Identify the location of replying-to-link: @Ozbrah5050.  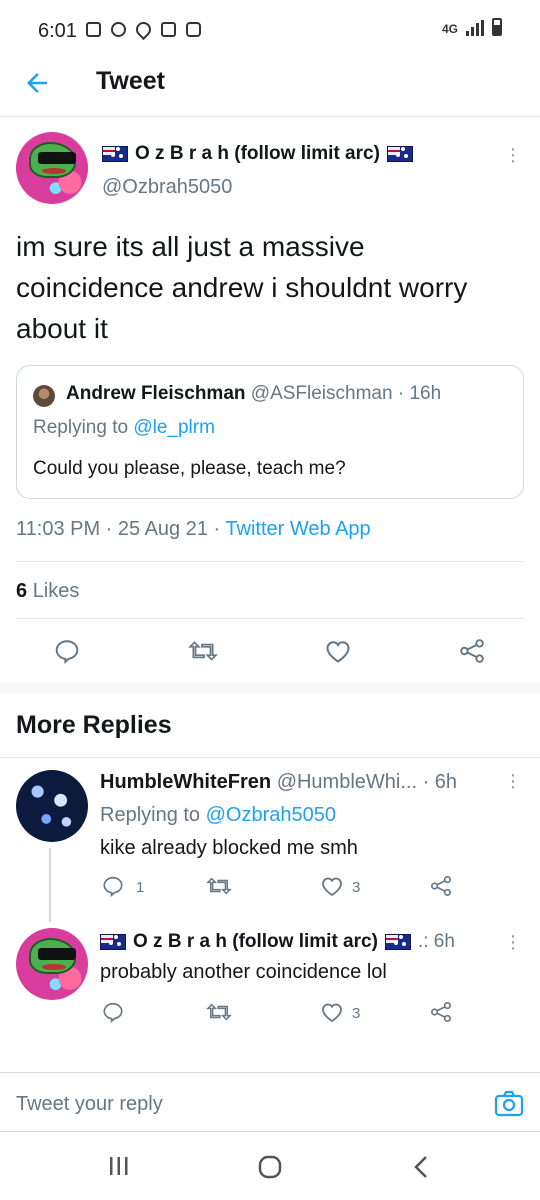
(271, 815).